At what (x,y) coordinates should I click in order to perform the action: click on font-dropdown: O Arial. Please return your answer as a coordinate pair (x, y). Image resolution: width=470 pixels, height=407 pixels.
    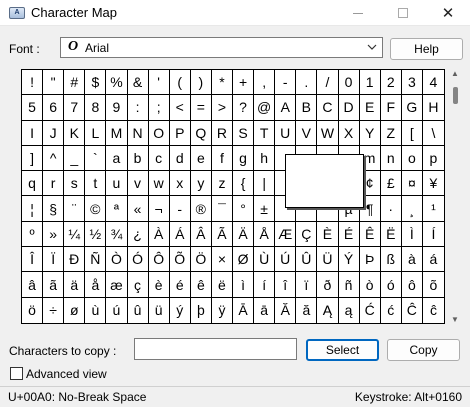
    Looking at the image, I should click on (221, 47).